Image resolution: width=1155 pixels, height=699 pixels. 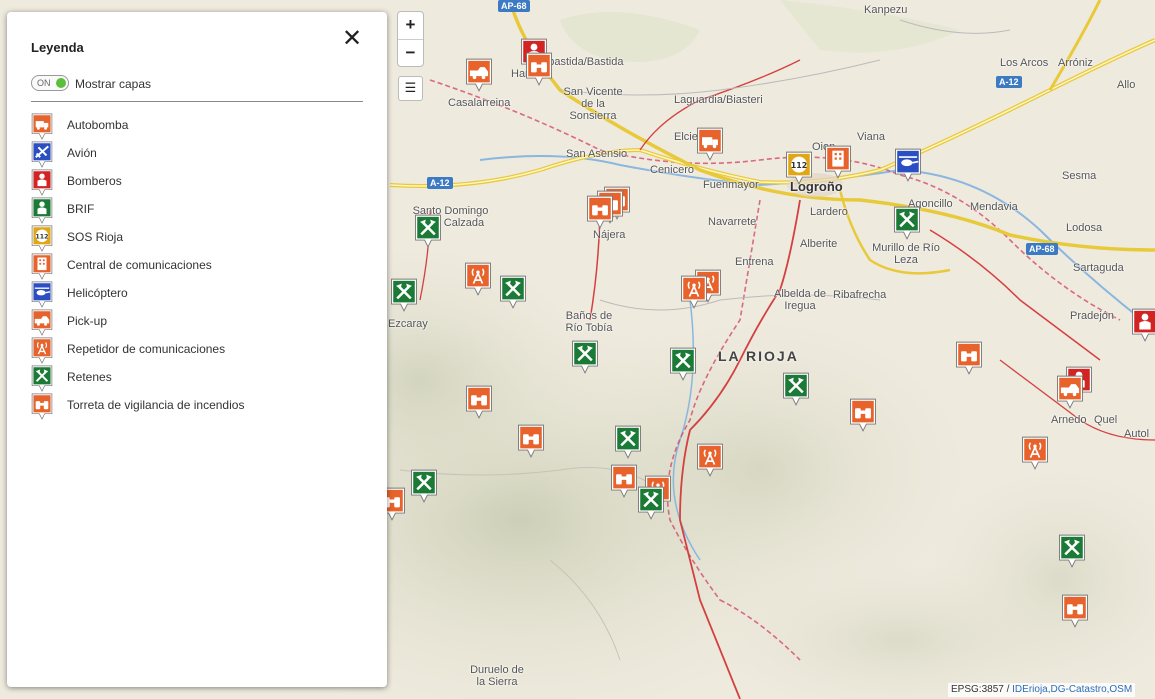 I want to click on close-legend-button: ✕, so click(x=352, y=39).